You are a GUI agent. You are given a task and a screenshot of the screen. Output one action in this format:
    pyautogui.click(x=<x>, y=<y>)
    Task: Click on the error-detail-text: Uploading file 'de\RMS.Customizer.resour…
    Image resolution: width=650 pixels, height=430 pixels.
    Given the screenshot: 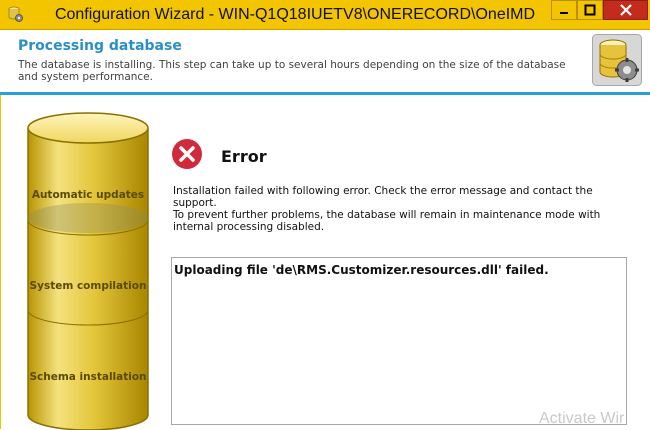 What is the action you would take?
    pyautogui.click(x=361, y=270)
    